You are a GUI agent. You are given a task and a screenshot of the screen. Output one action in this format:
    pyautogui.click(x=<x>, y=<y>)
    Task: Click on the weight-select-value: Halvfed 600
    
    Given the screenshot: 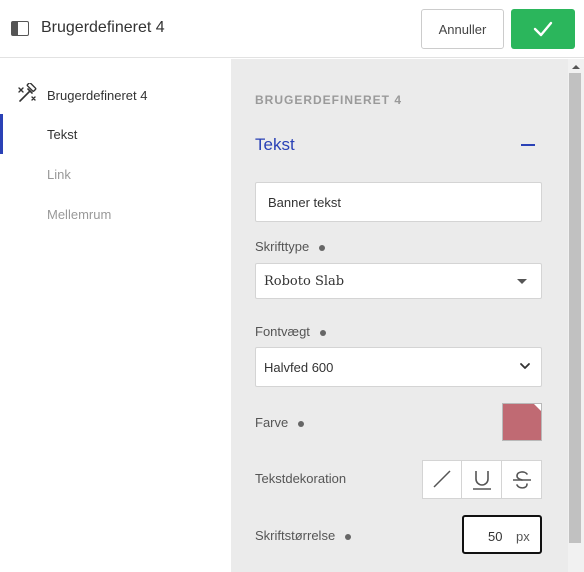 What is the action you would take?
    pyautogui.click(x=299, y=367)
    